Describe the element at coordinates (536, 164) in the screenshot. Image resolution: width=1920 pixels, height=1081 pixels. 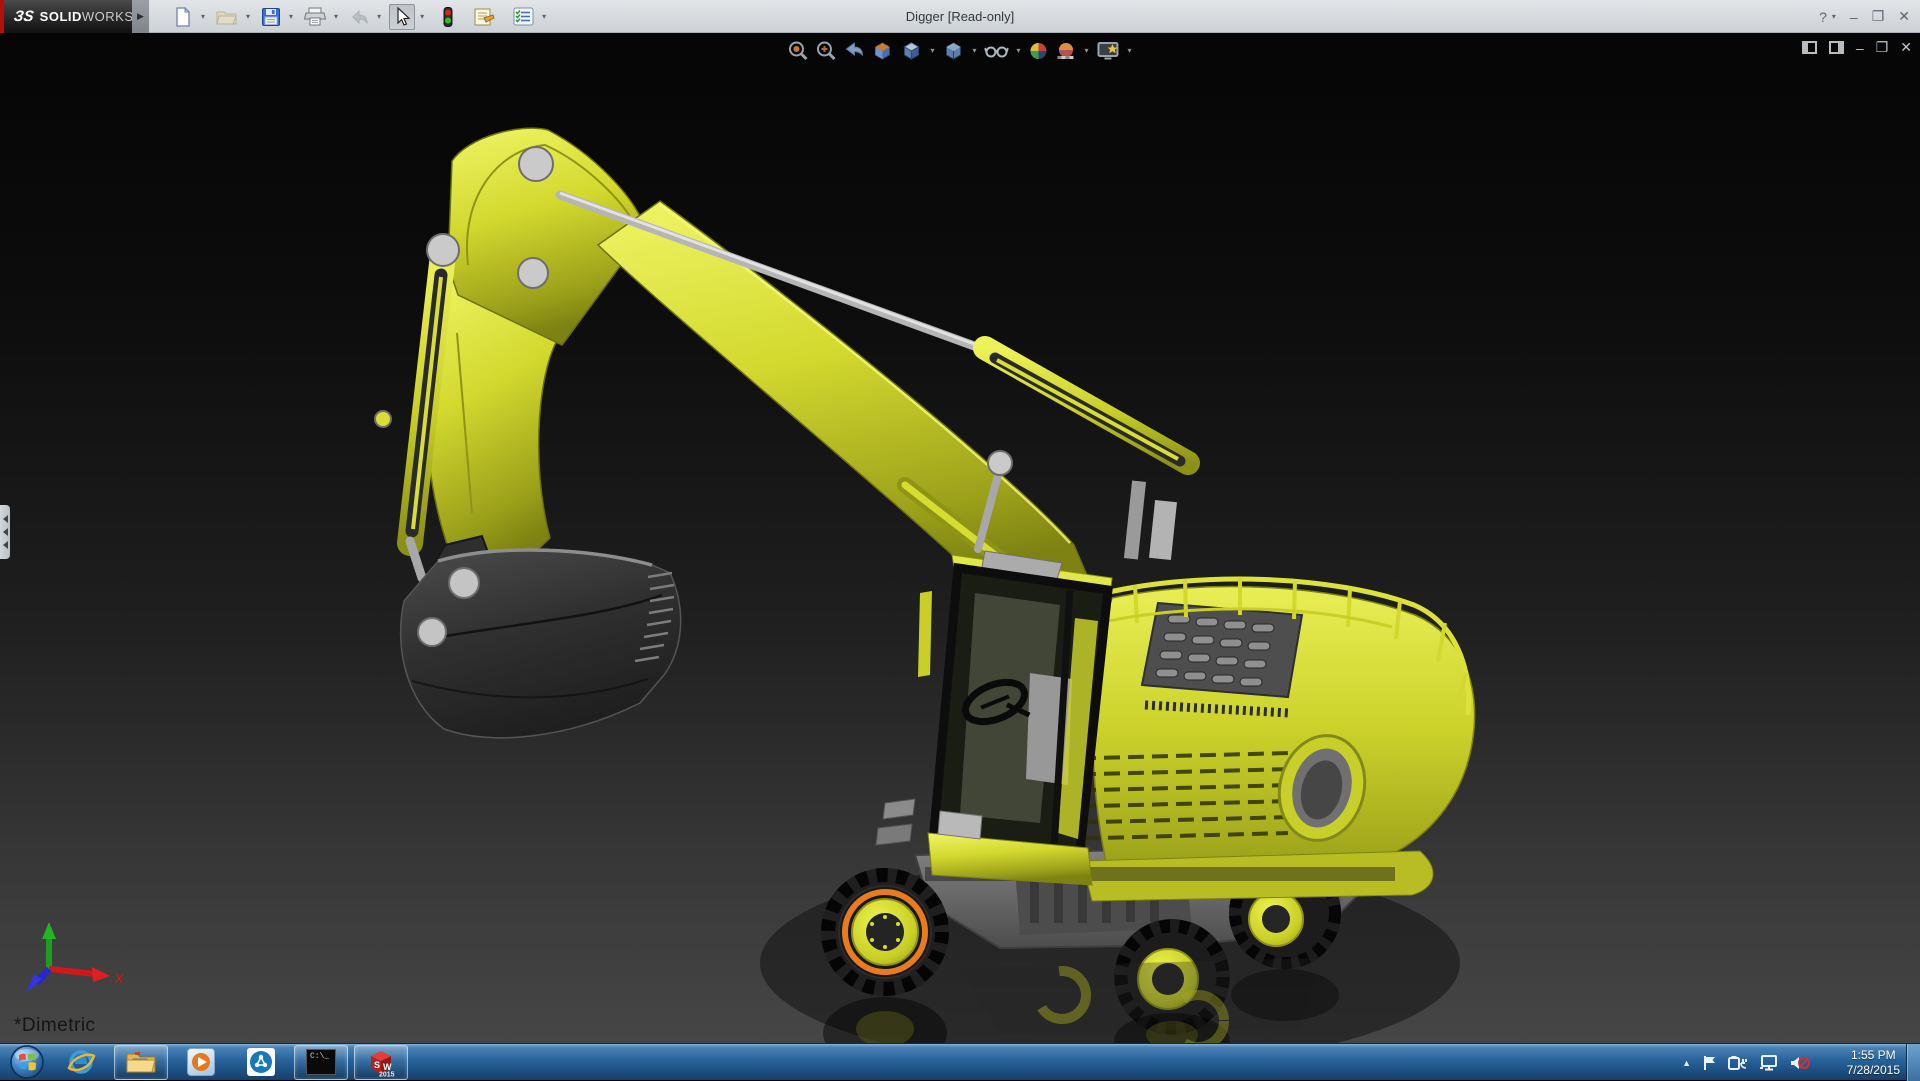
I see `apex-pin` at that location.